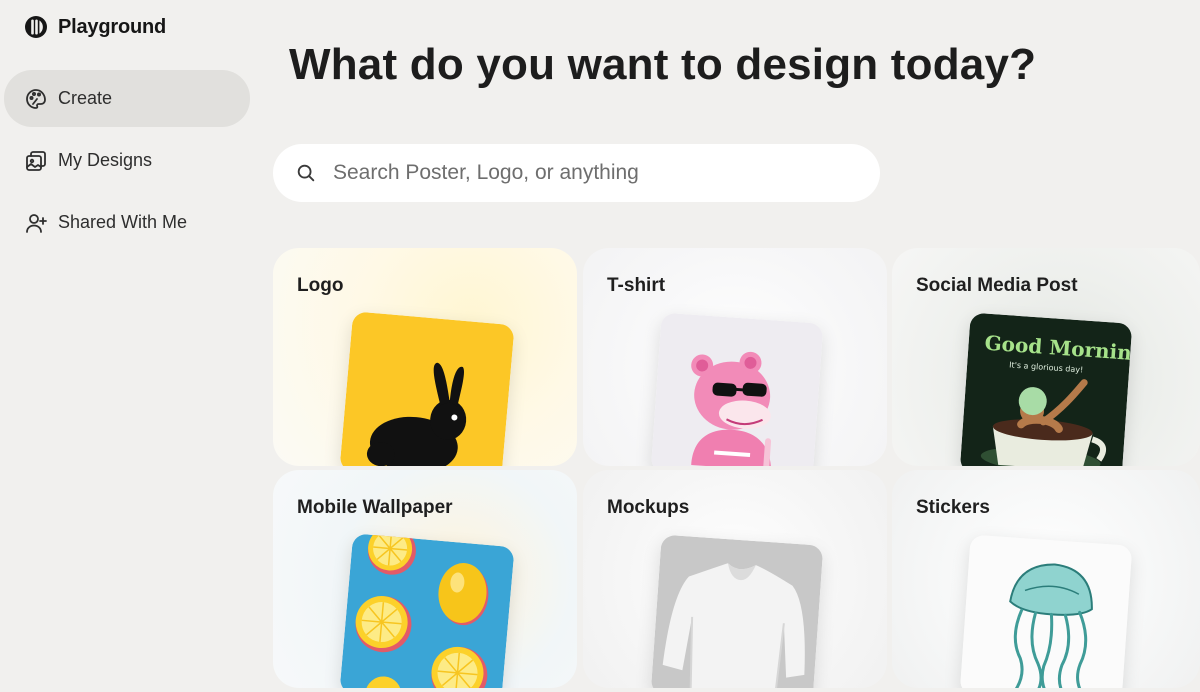 The width and height of the screenshot is (1200, 692). I want to click on category-card-stickers: Stickers, so click(1046, 579).